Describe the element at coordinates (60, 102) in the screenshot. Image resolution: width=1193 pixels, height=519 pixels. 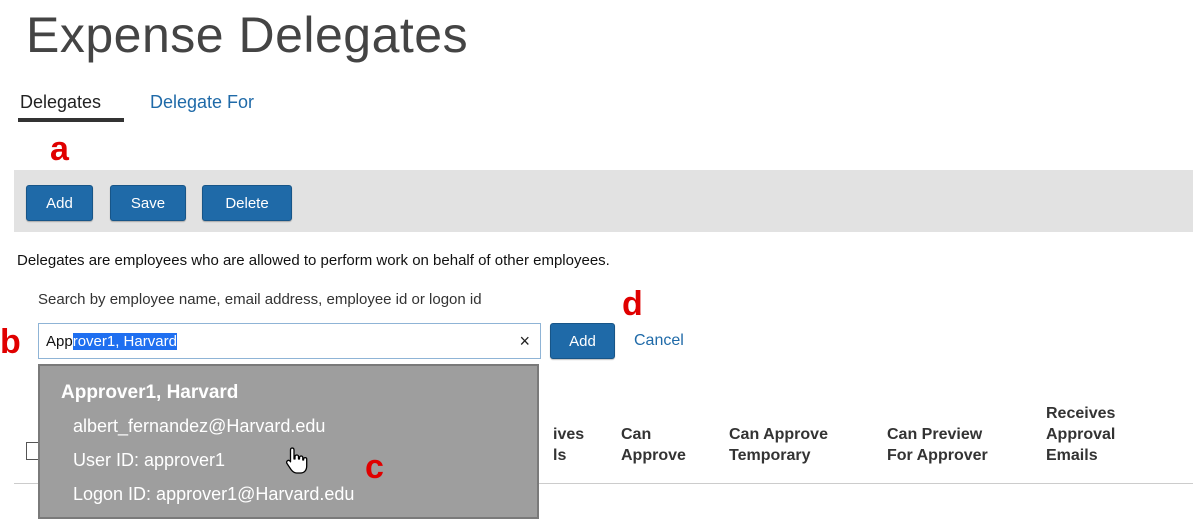
I see `tab-delegates: Delegates` at that location.